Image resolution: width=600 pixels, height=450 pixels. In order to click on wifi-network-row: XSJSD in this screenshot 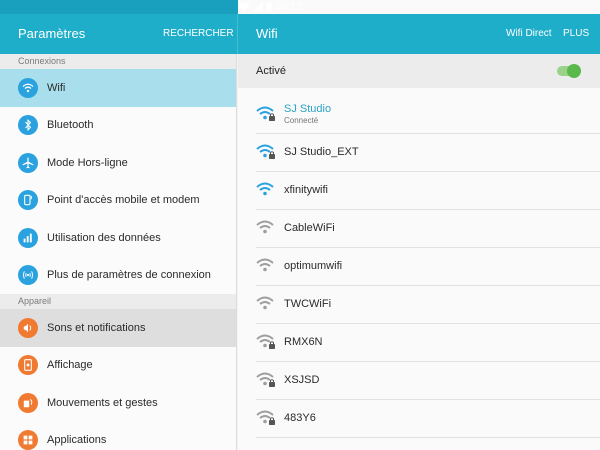, I will do `click(419, 381)`.